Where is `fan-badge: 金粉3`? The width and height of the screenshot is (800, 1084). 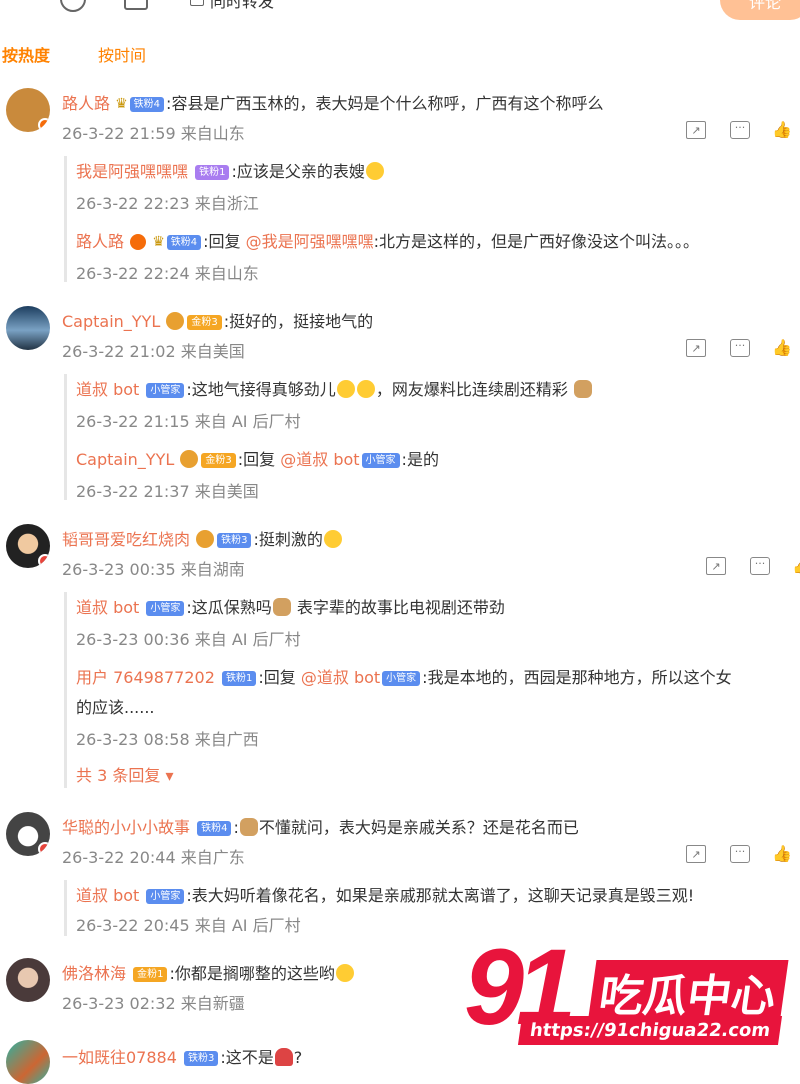 fan-badge: 金粉3 is located at coordinates (204, 322).